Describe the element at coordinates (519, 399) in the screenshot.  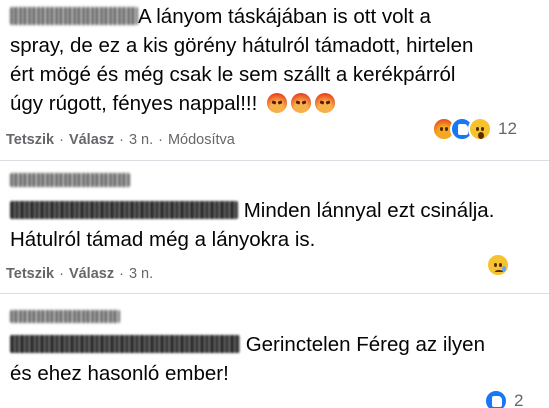
I see `reaction-count: 2` at that location.